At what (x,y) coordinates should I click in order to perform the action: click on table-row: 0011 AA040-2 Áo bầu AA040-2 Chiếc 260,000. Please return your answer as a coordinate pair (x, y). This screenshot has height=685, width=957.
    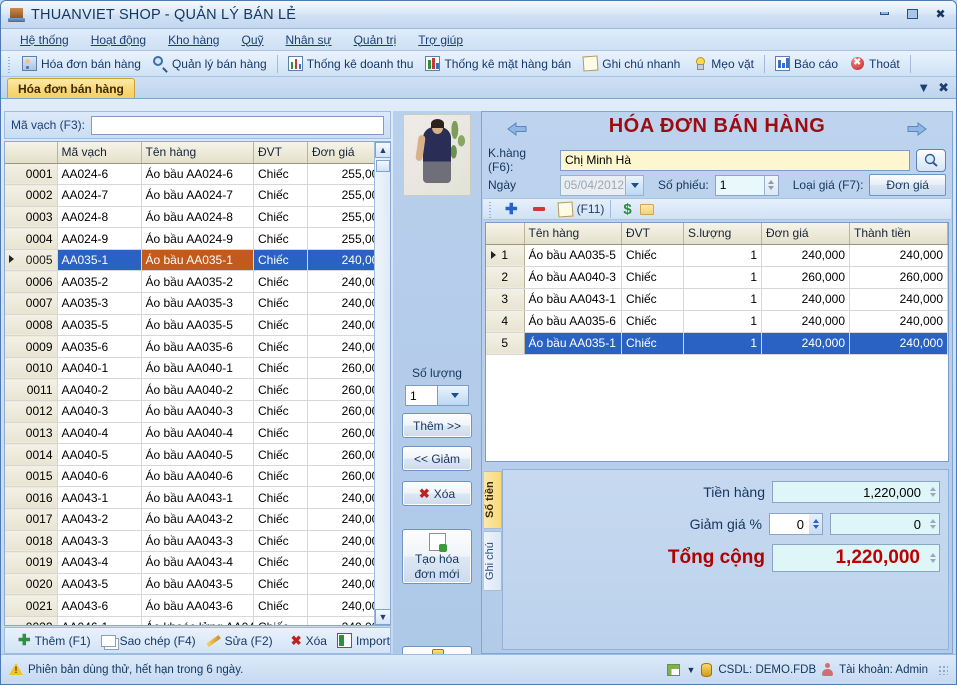
    Looking at the image, I should click on (197, 390).